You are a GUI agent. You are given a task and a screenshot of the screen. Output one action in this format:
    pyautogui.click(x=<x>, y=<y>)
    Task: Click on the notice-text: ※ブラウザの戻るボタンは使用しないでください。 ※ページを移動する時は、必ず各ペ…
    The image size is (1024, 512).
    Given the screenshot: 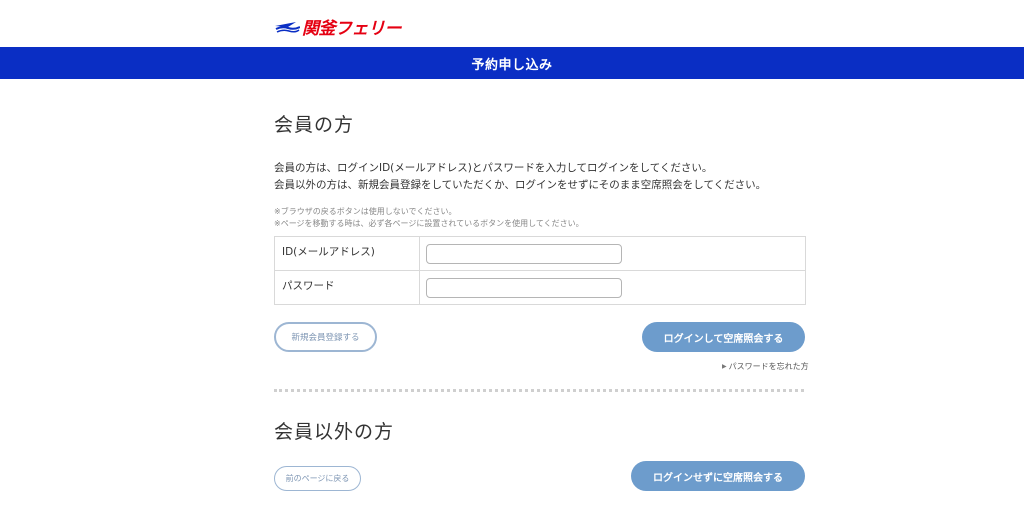 What is the action you would take?
    pyautogui.click(x=429, y=218)
    